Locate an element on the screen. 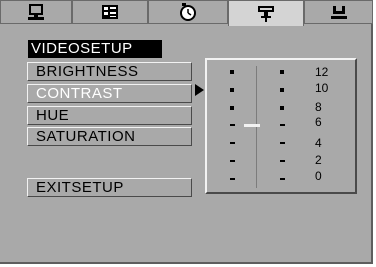  slider-track is located at coordinates (256, 127).